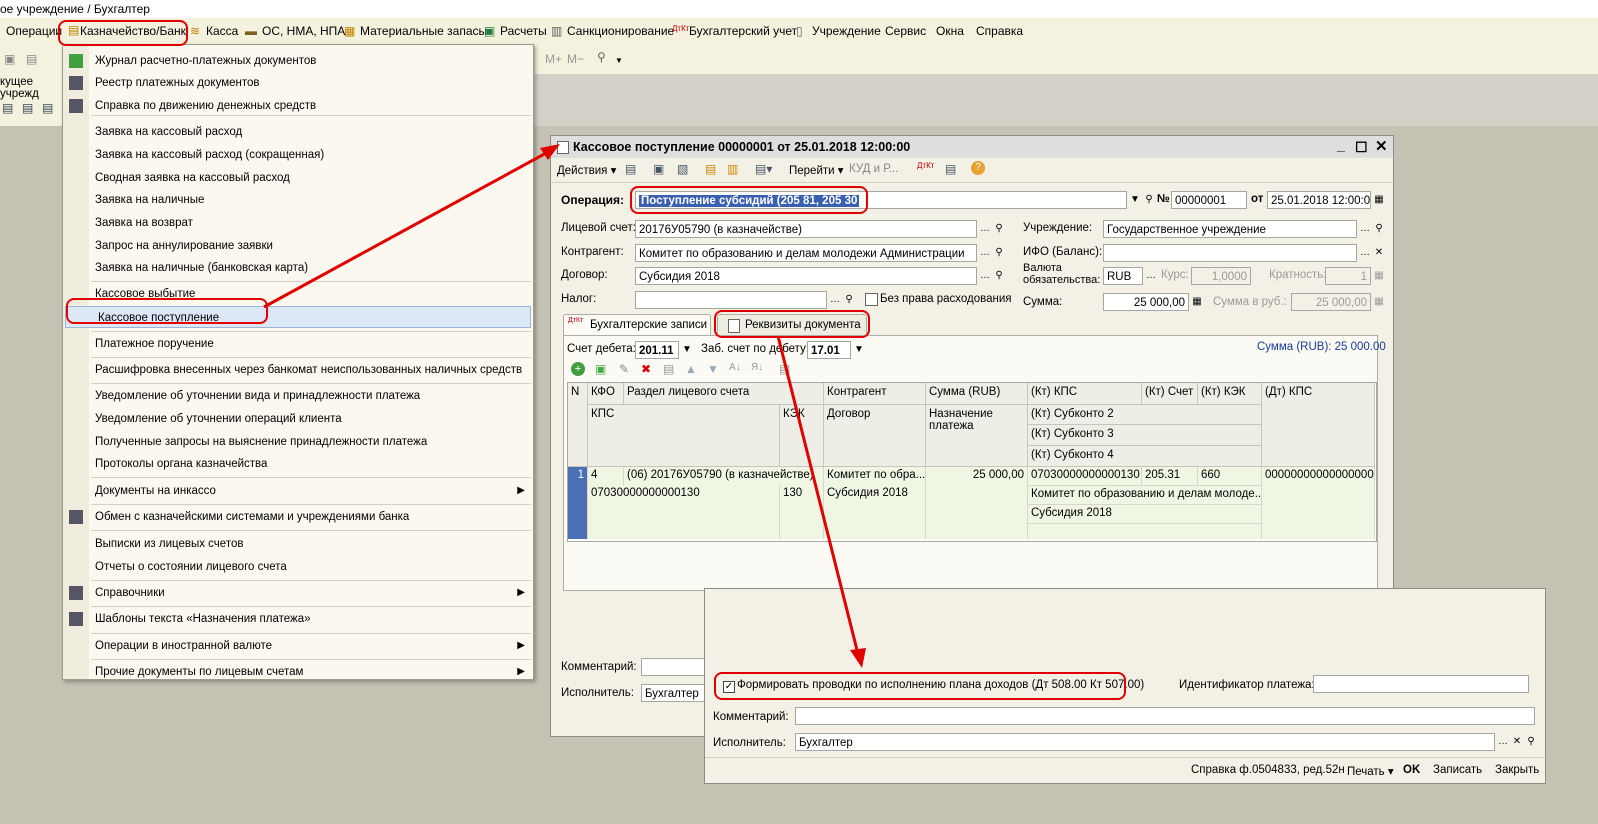 The height and width of the screenshot is (824, 1598). What do you see at coordinates (406, 229) in the screenshot?
I see `arrow-menu-to-window` at bounding box center [406, 229].